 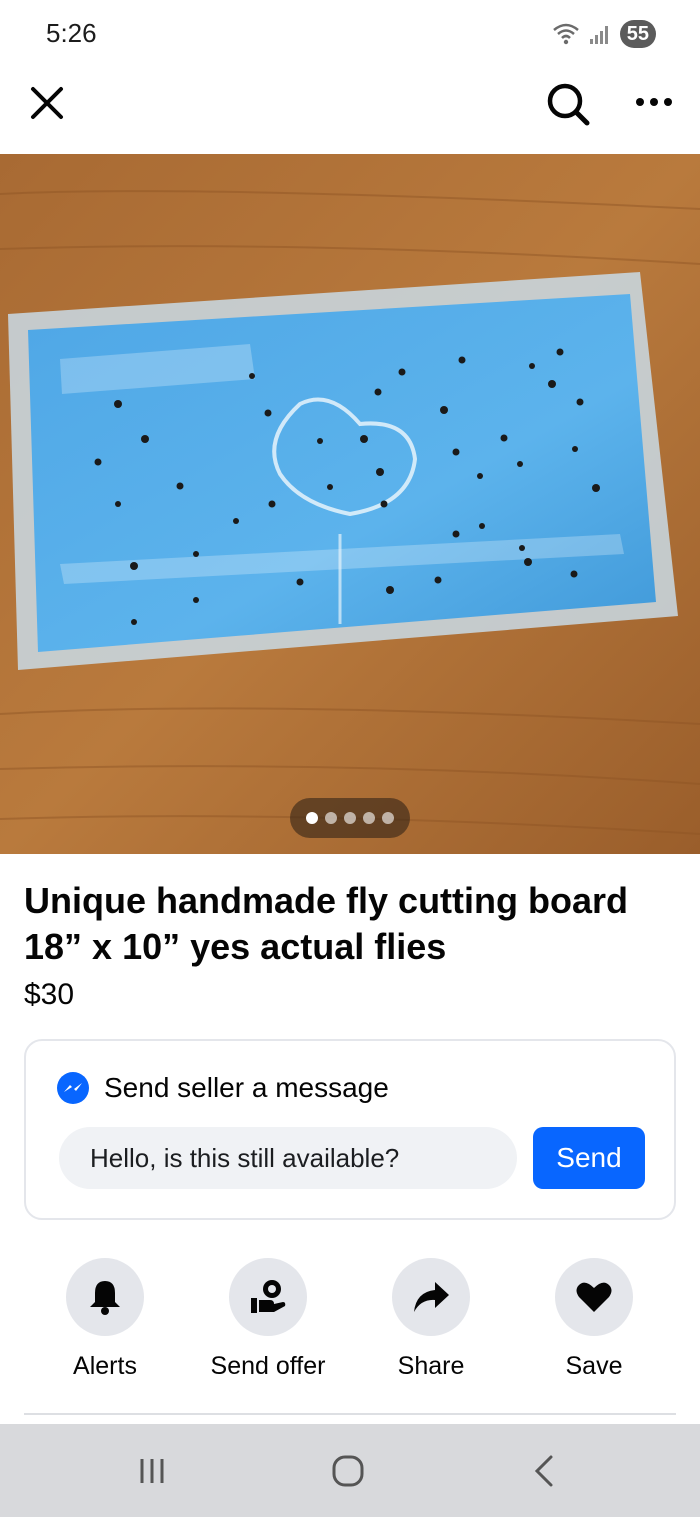 I want to click on back-button, so click(x=544, y=1471).